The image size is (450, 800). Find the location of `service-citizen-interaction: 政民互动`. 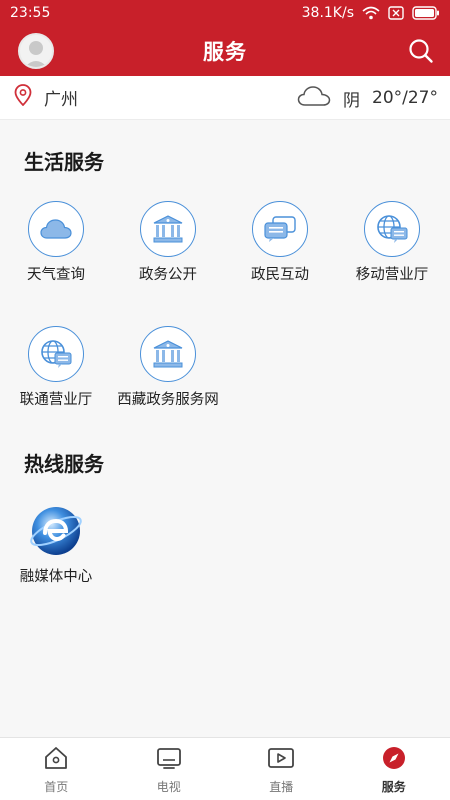

service-citizen-interaction: 政民互动 is located at coordinates (280, 242).